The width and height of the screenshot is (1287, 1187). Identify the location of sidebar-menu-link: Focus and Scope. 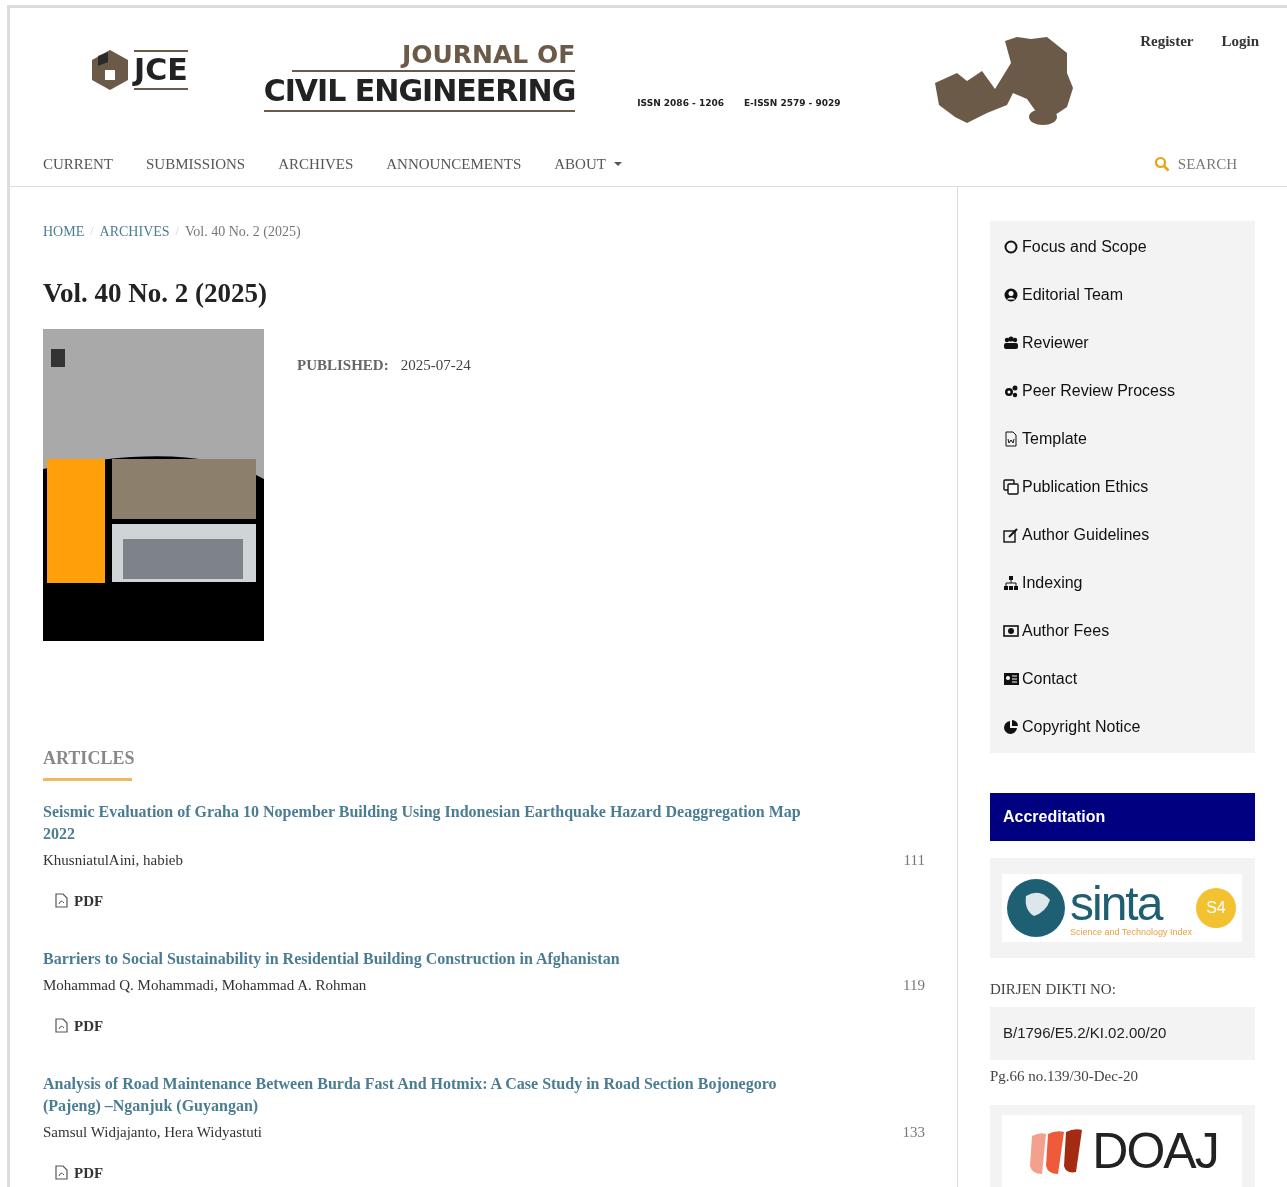
(1122, 247).